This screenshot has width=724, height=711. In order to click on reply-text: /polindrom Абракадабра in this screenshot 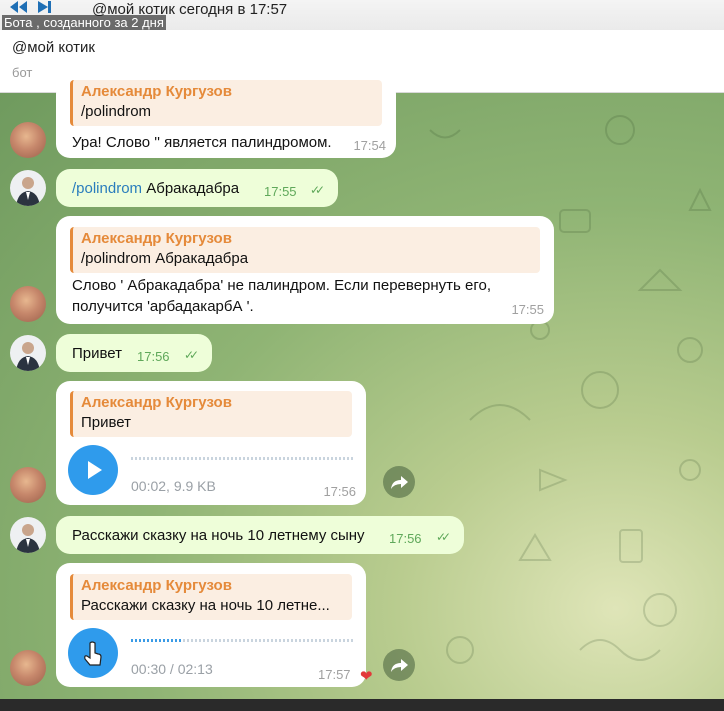, I will do `click(165, 258)`.